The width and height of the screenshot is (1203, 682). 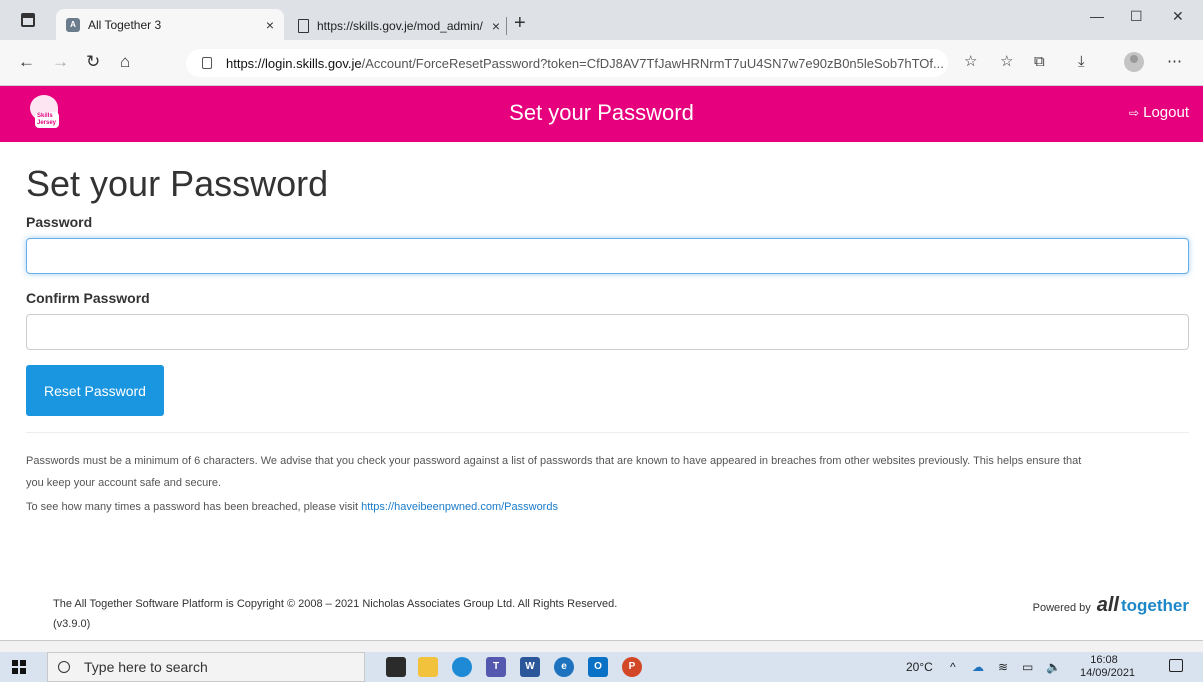 I want to click on show-hidden-icons-icon: ^, so click(x=953, y=667).